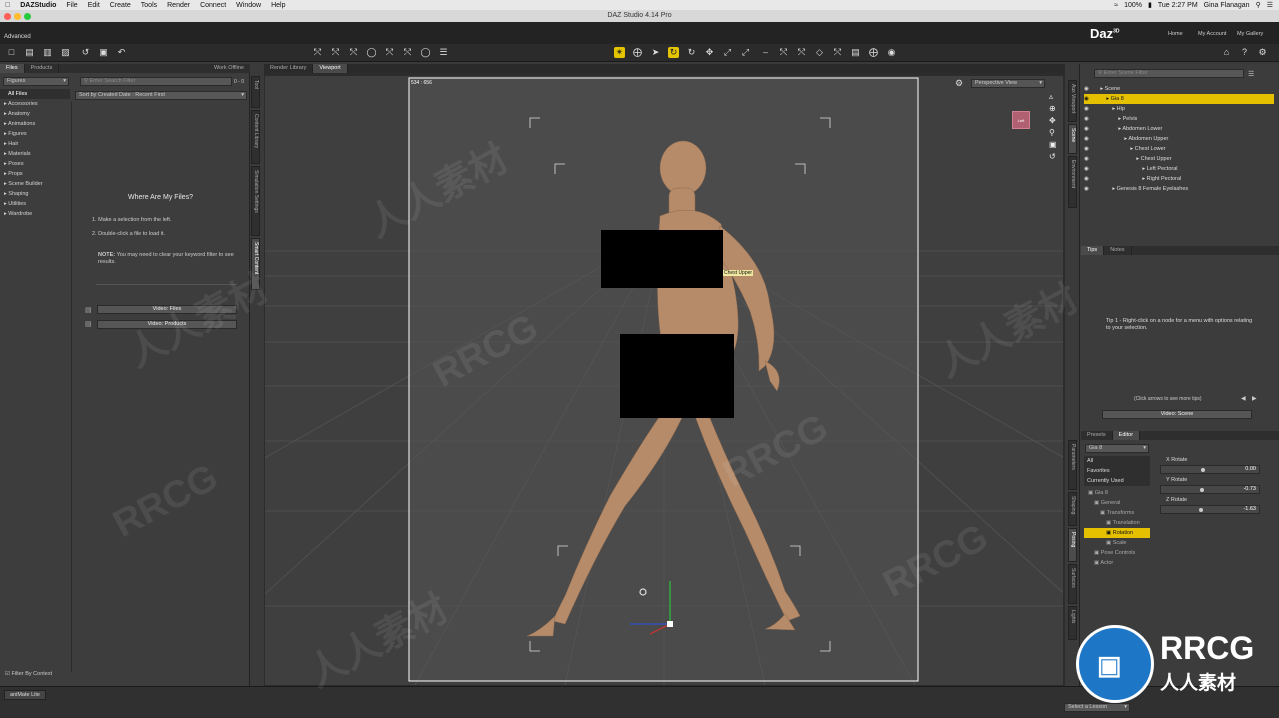 This screenshot has height=718, width=1279. What do you see at coordinates (1210, 469) in the screenshot?
I see `rotation-slider: 0.00` at bounding box center [1210, 469].